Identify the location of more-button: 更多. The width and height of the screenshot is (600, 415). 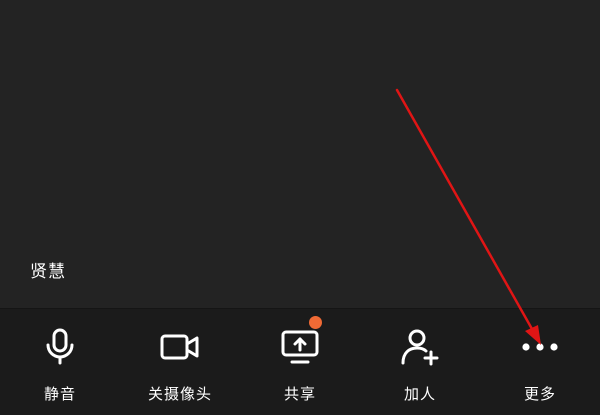
(540, 362).